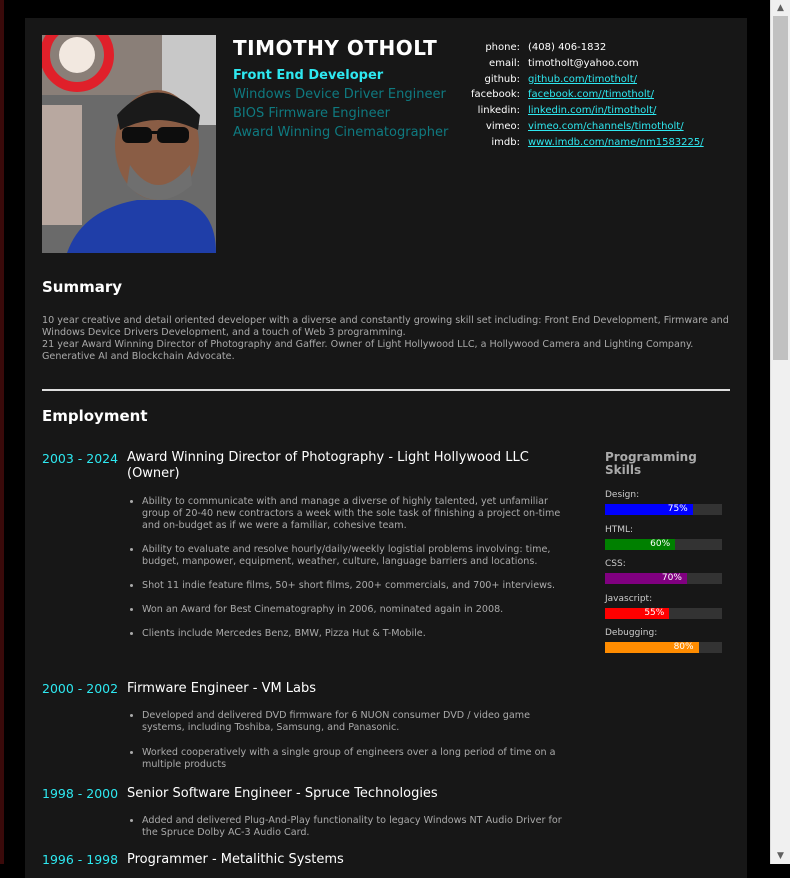  What do you see at coordinates (677, 509) in the screenshot?
I see `skill-percent: 75%` at bounding box center [677, 509].